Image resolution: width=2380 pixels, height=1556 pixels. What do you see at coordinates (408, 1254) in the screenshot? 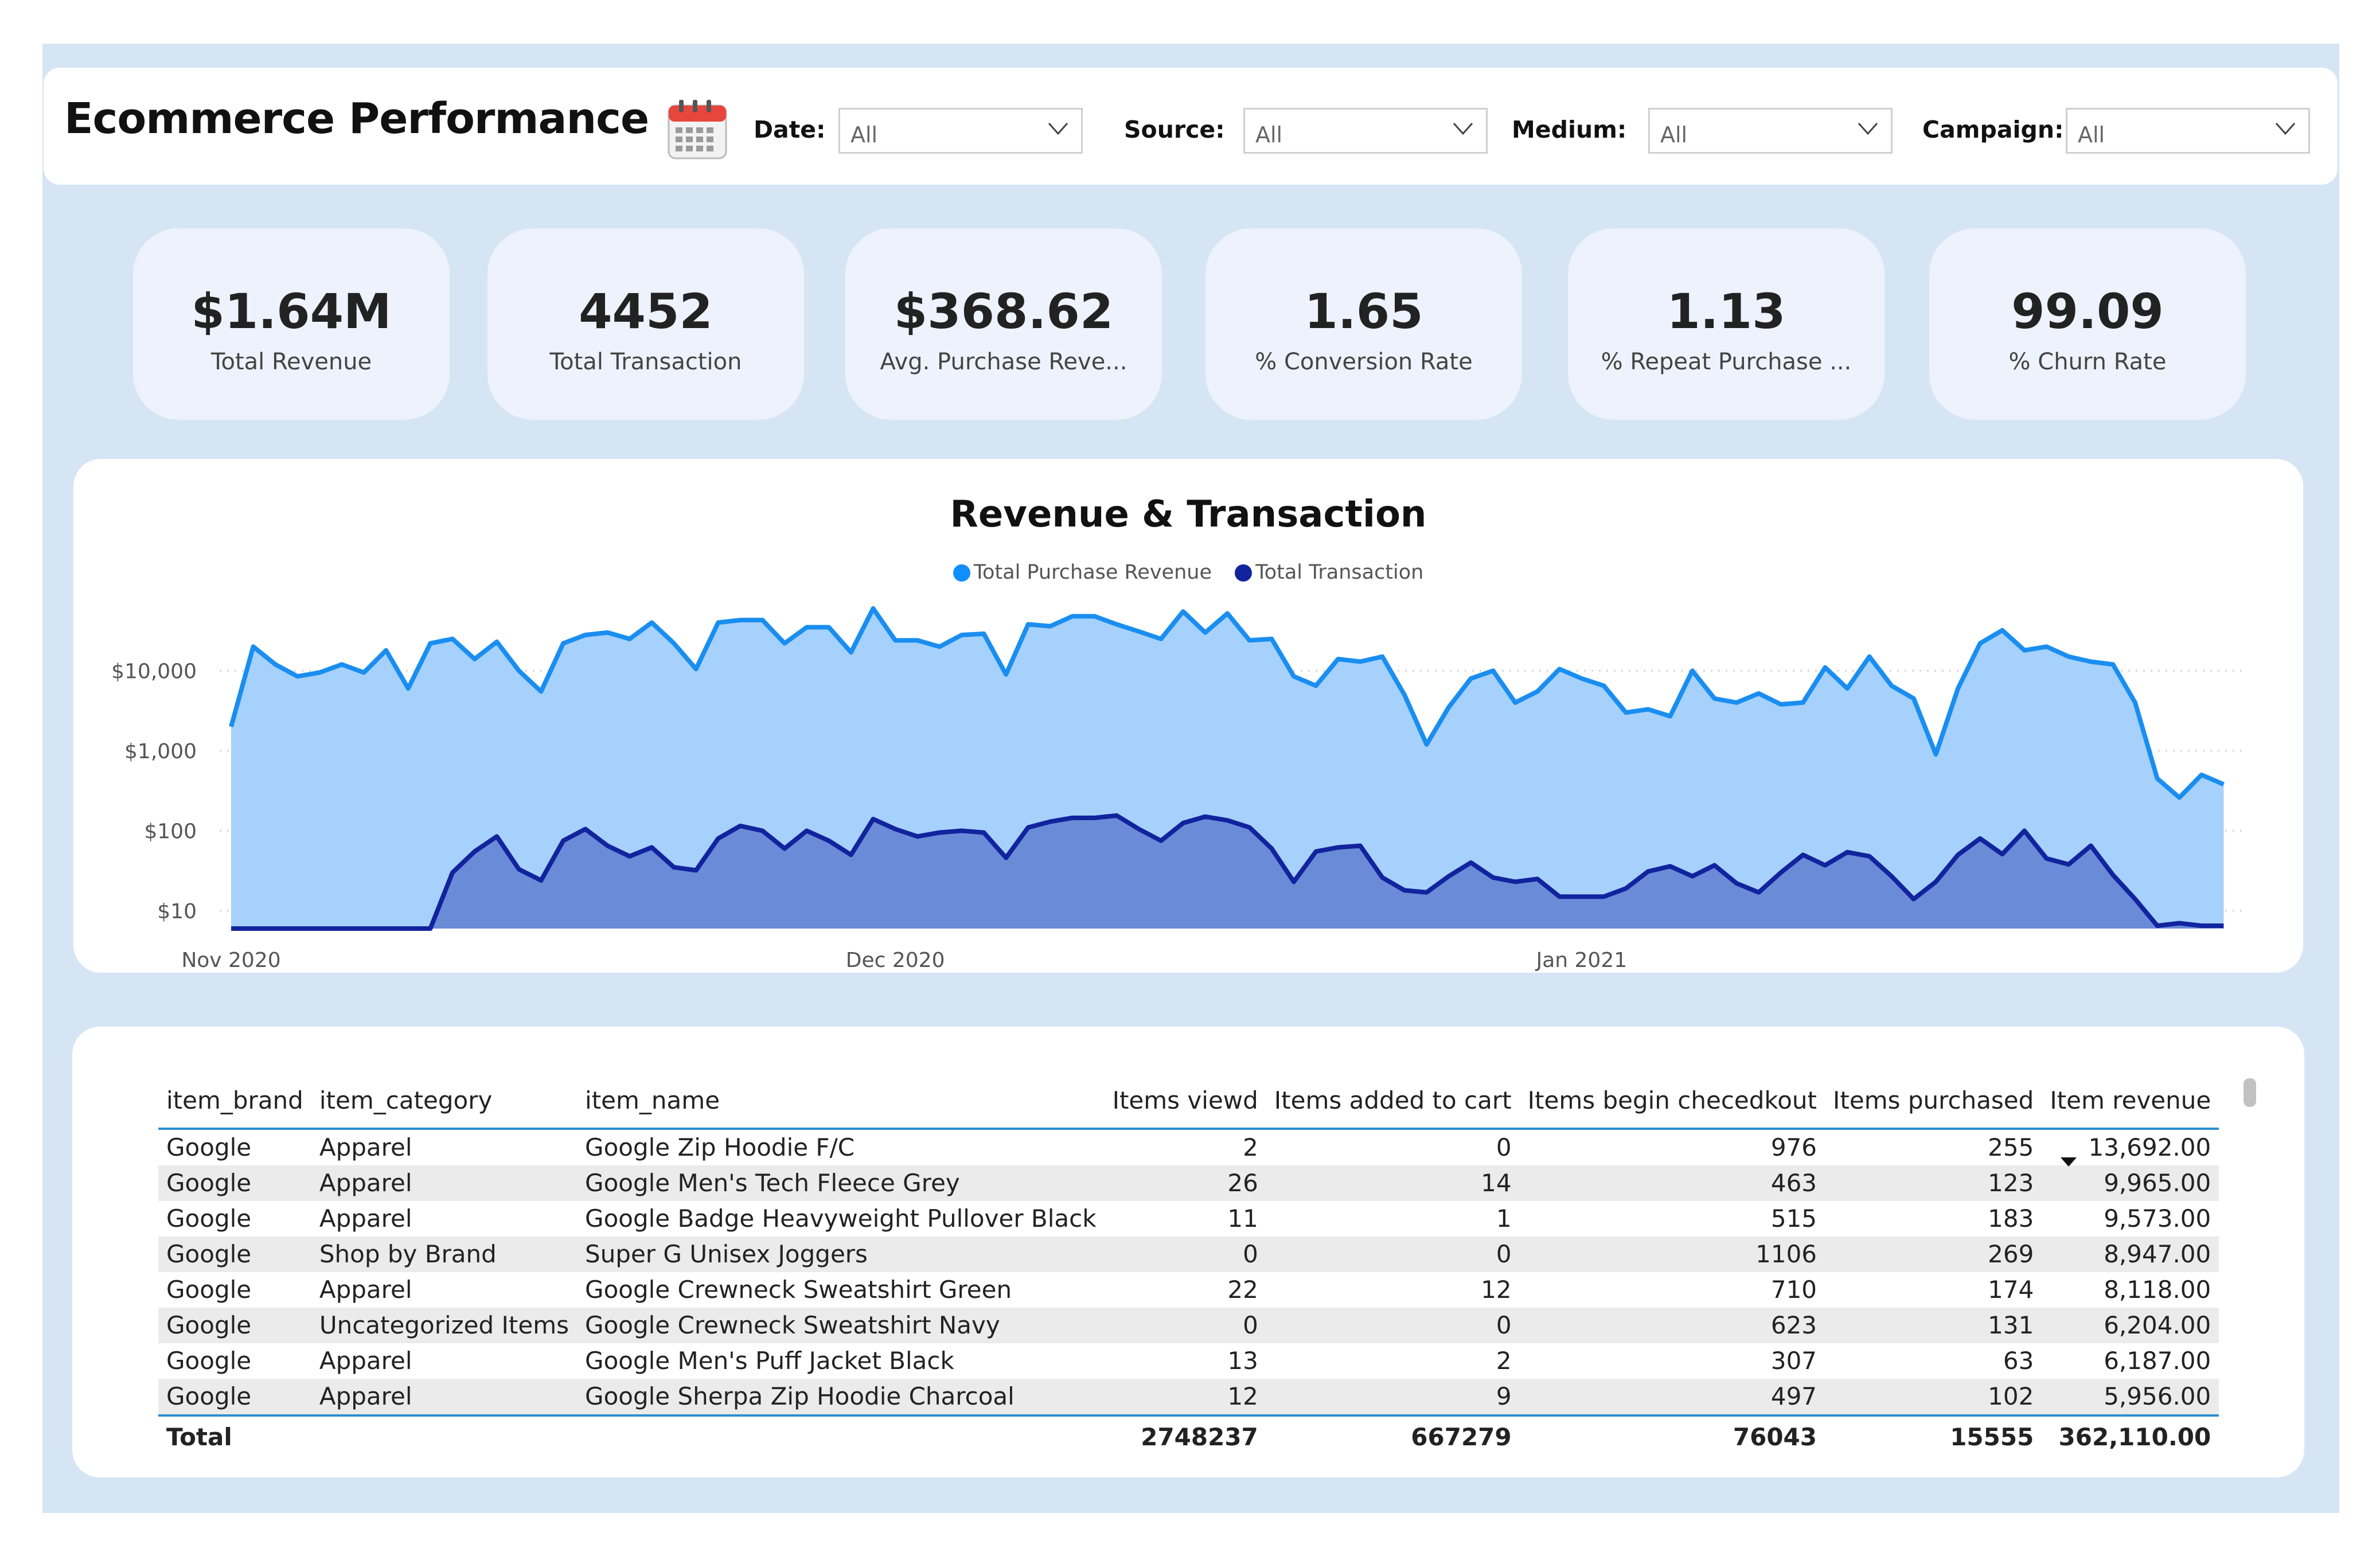
I see `cell-item-category: Shop by Brand` at bounding box center [408, 1254].